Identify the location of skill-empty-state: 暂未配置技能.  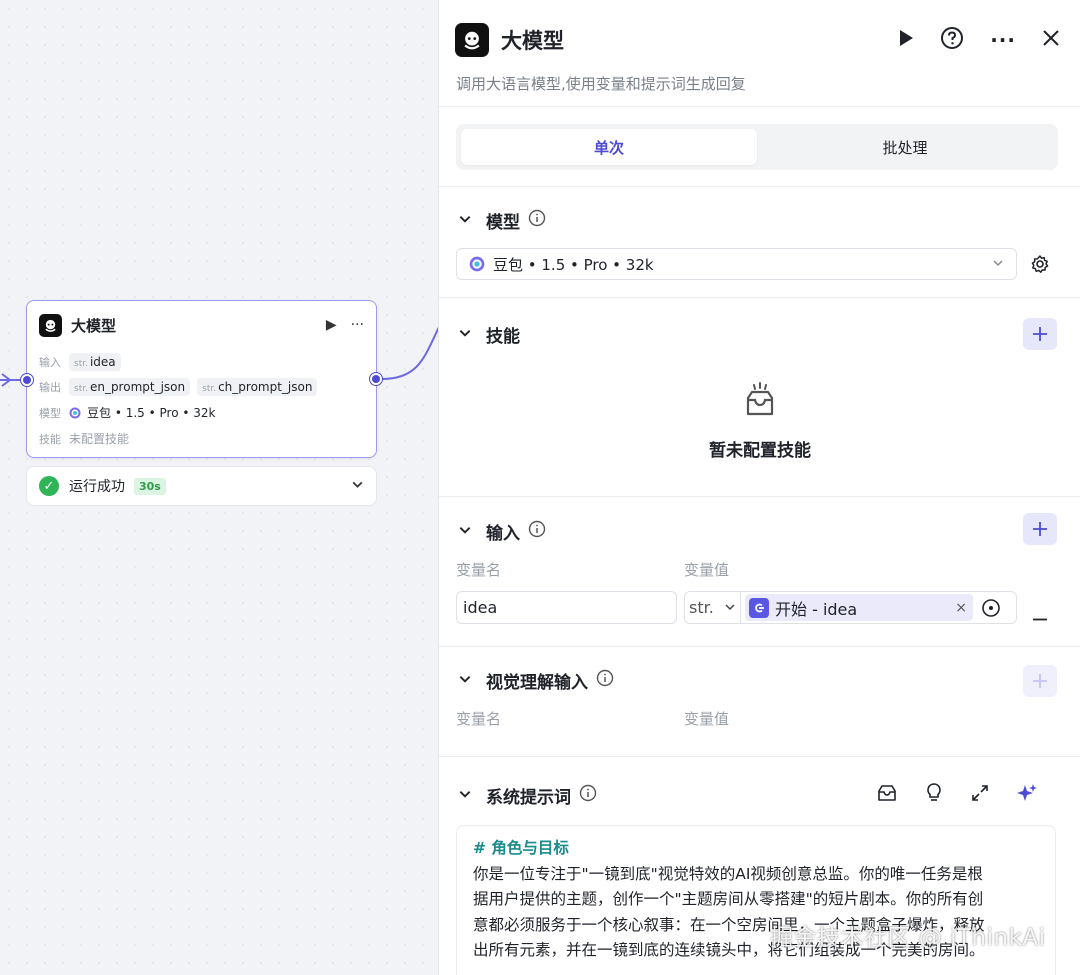
(759, 420).